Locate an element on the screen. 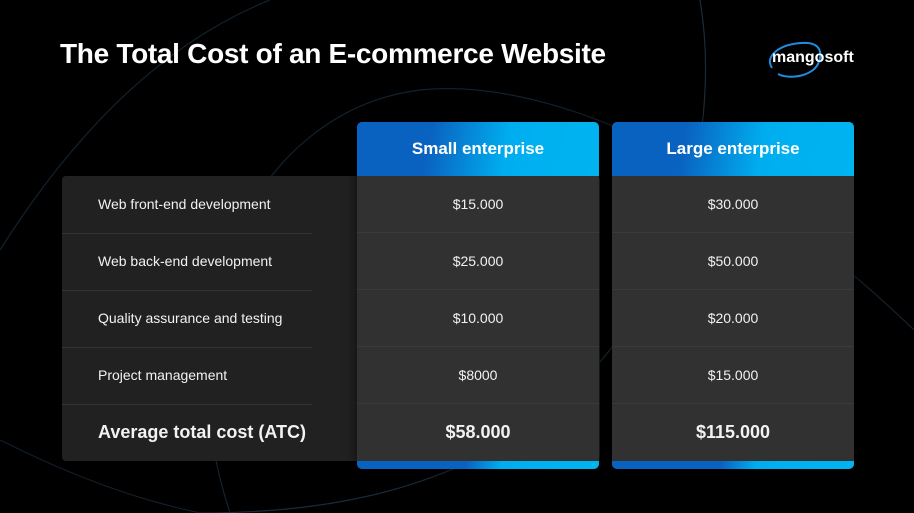 The image size is (914, 513). mangosoft-logo: mangosoft is located at coordinates (810, 60).